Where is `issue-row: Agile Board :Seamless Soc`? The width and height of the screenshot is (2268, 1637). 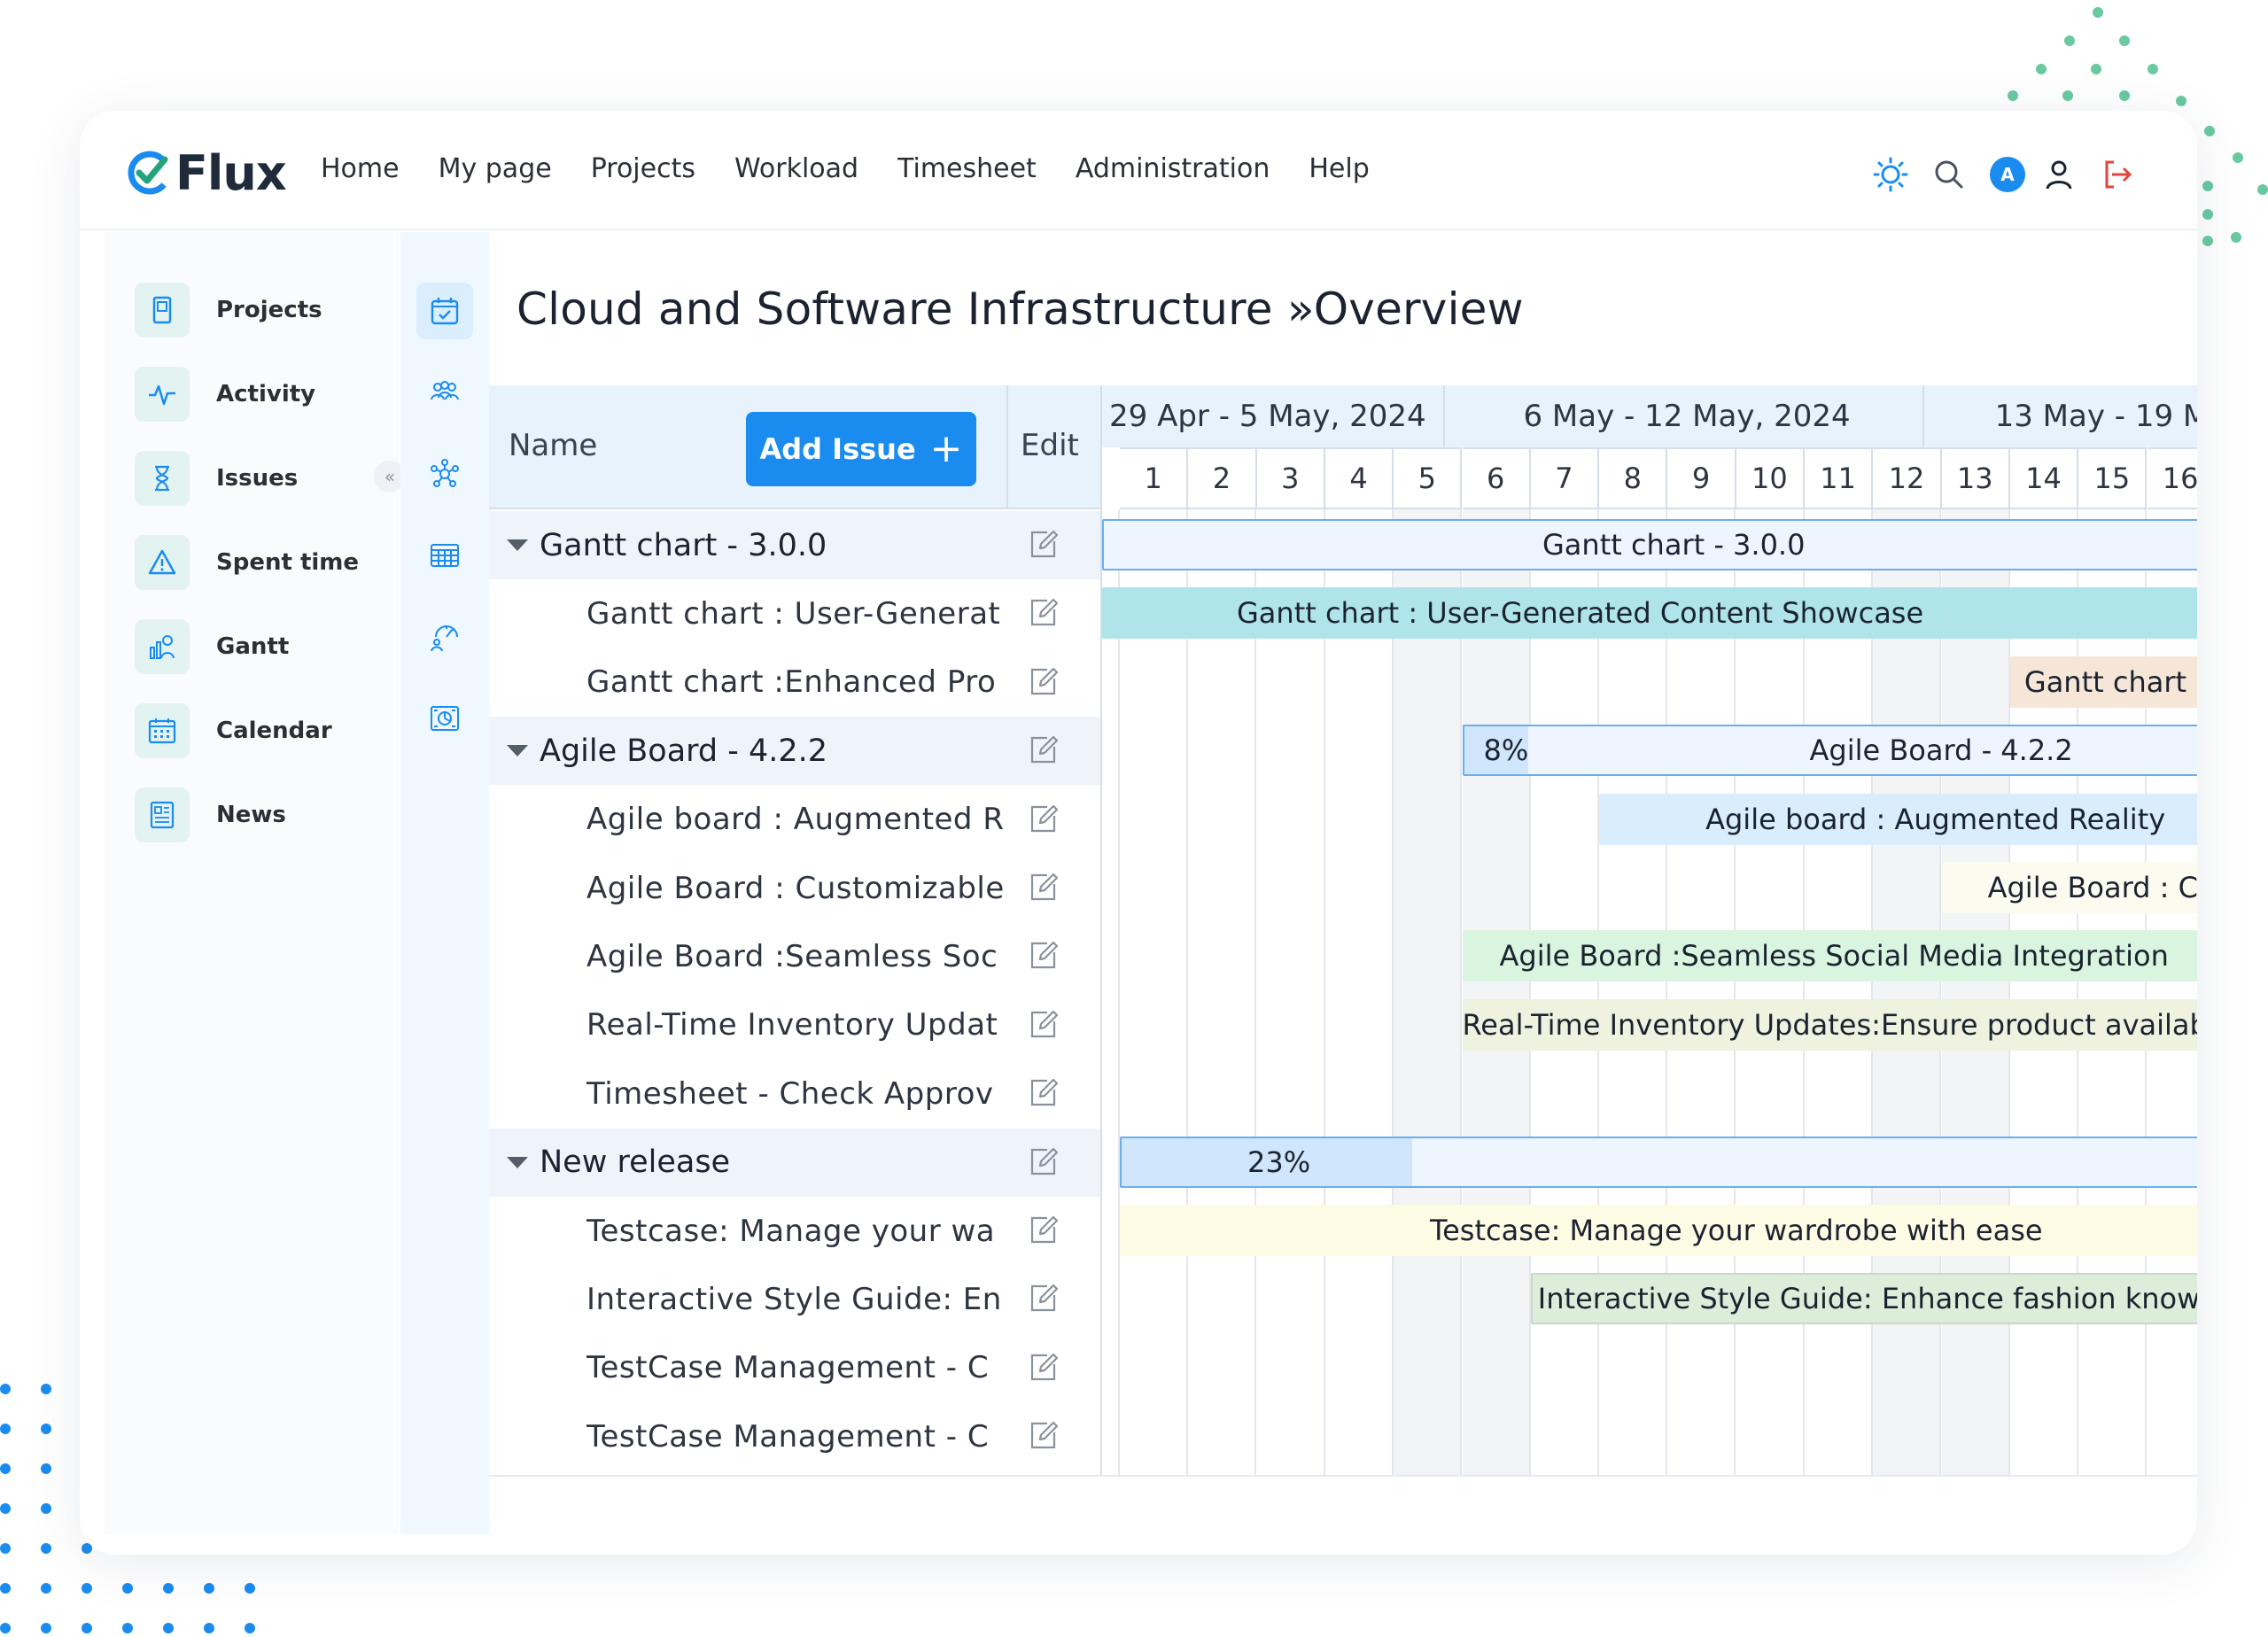
issue-row: Agile Board :Seamless Soc is located at coordinates (794, 956).